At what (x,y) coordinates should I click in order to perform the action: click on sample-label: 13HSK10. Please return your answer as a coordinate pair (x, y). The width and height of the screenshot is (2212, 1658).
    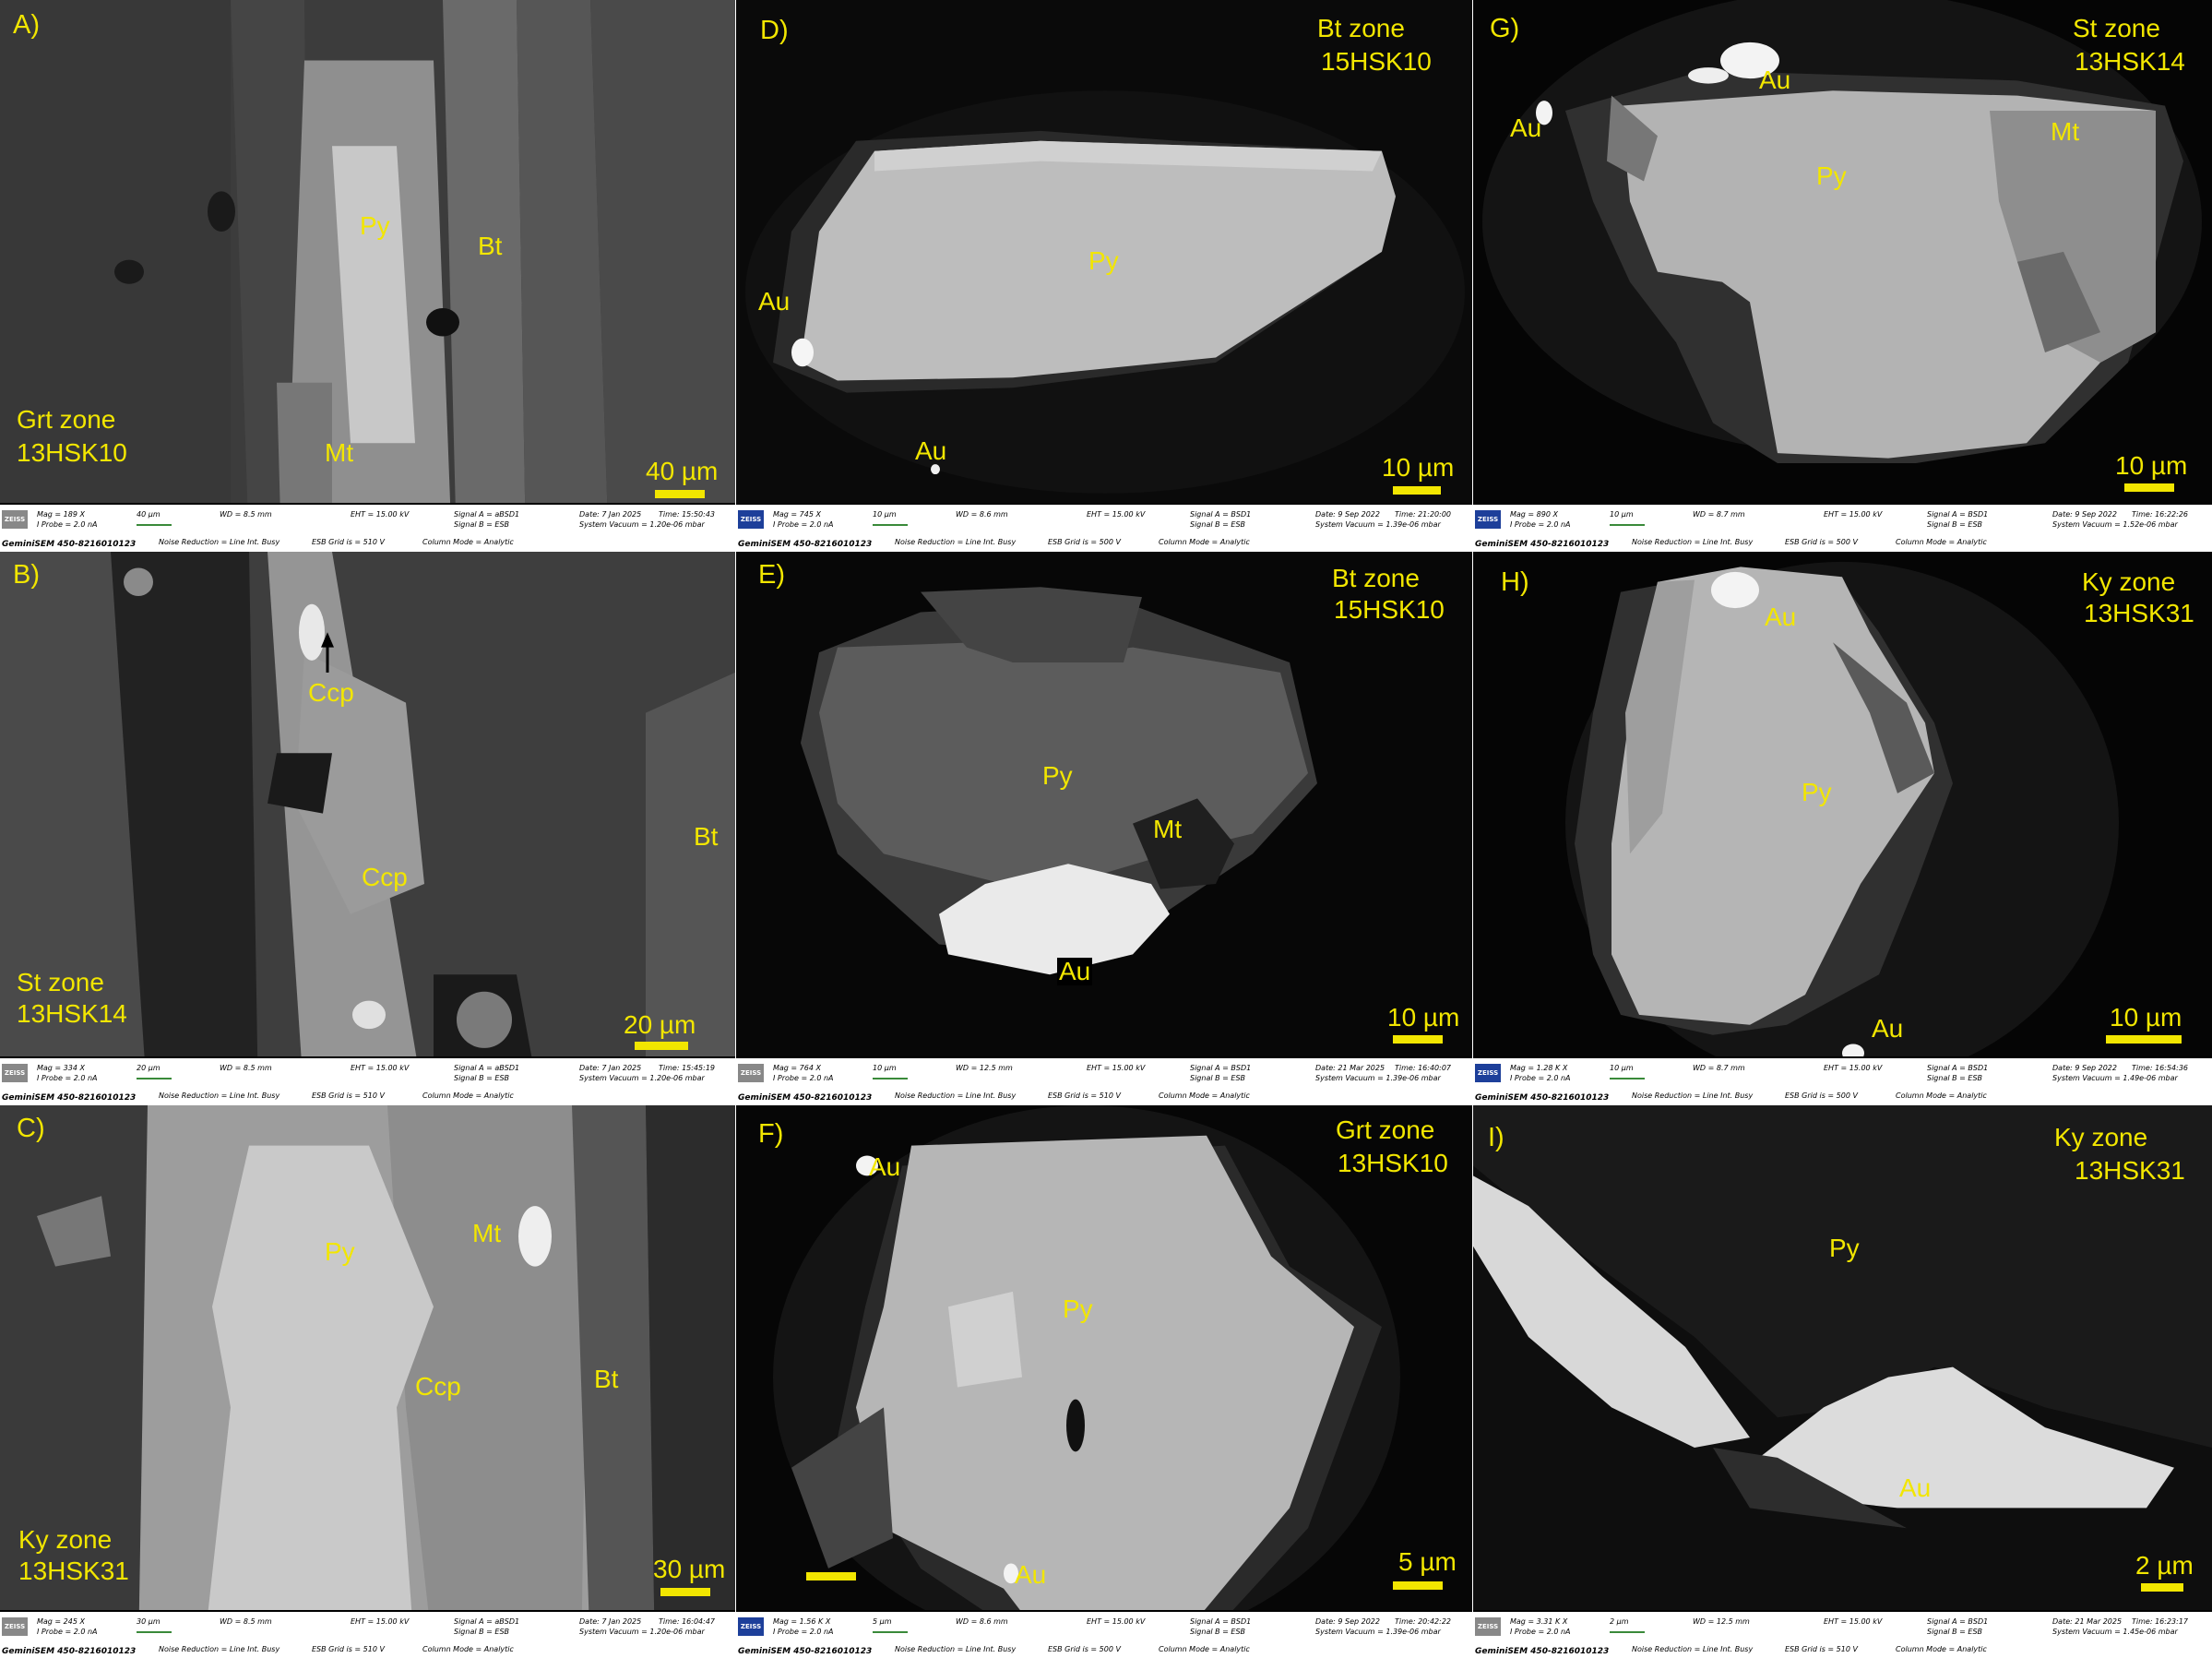
    Looking at the image, I should click on (1393, 1163).